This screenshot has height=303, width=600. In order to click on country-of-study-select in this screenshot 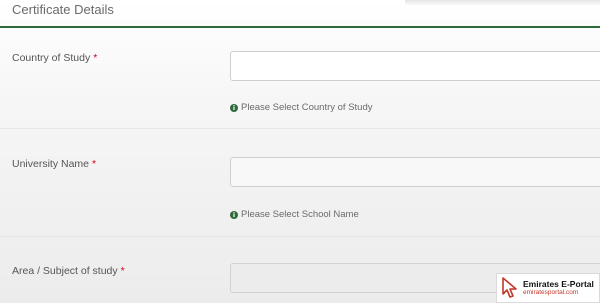, I will do `click(415, 66)`.